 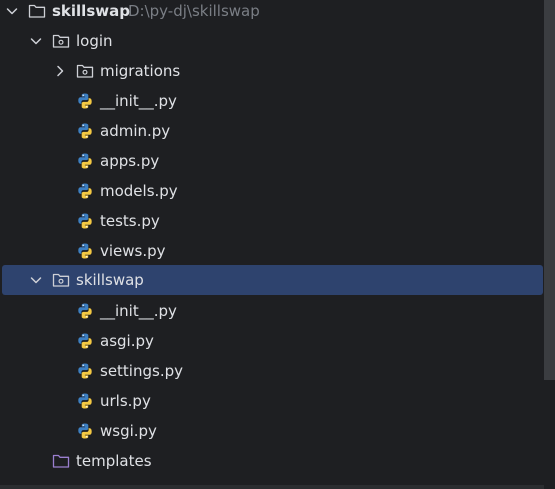 I want to click on vertical-scrollbar-thumb, so click(x=549, y=190).